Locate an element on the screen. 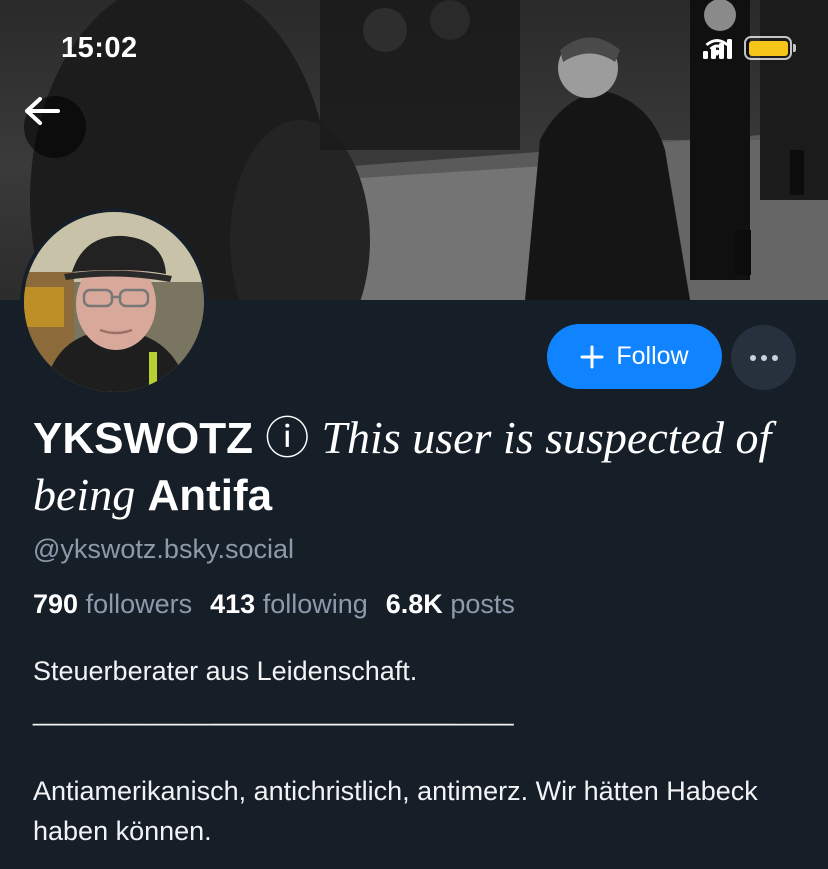 Image resolution: width=828 pixels, height=869 pixels. display-name-bold-suffix: Antifa is located at coordinates (210, 495).